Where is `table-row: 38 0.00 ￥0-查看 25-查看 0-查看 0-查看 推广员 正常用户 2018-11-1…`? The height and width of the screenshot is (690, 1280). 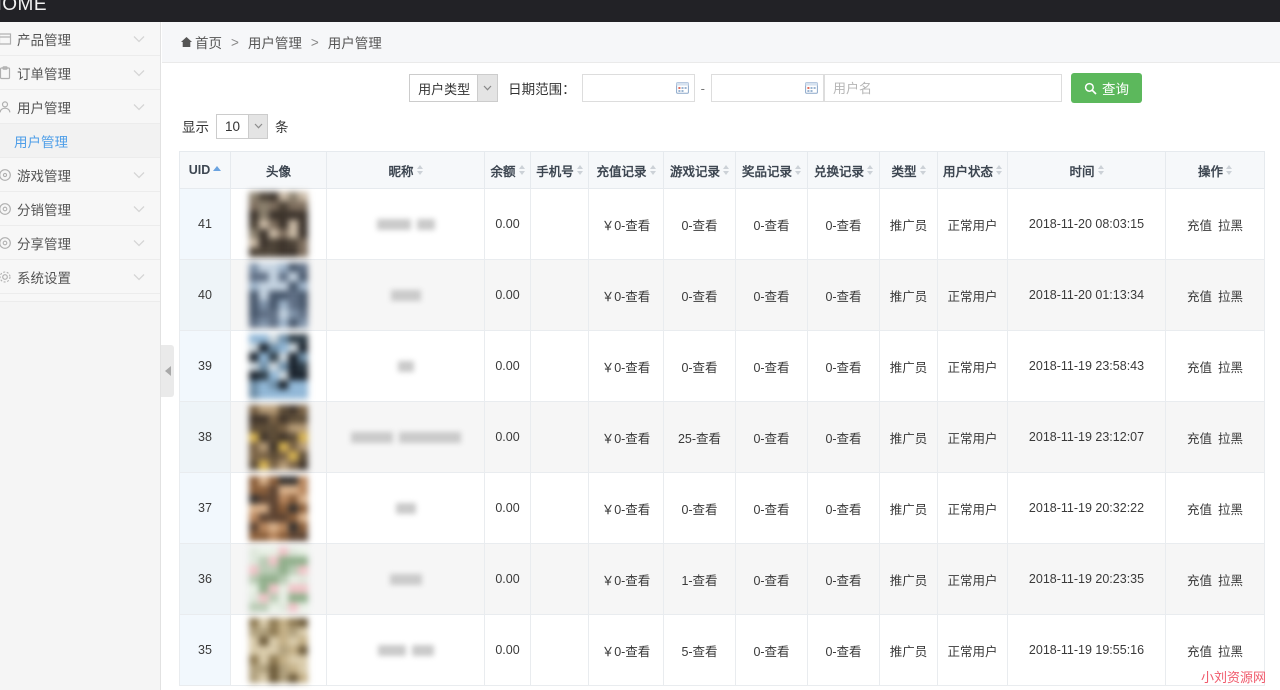
table-row: 38 0.00 ￥0-查看 25-查看 0-查看 0-查看 推广员 正常用户 2018-11-1… is located at coordinates (722, 437).